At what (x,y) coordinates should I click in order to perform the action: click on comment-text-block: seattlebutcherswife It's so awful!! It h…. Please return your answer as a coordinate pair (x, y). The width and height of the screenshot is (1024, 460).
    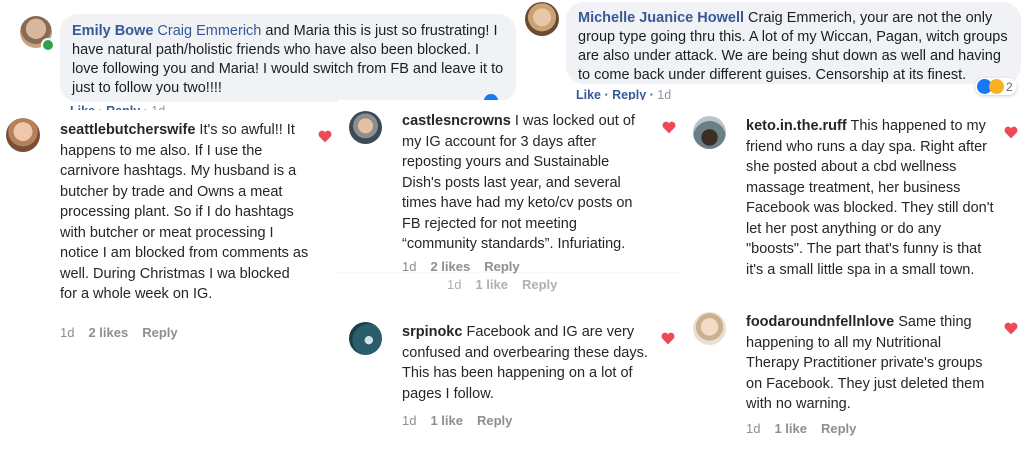
    Looking at the image, I should click on (185, 212).